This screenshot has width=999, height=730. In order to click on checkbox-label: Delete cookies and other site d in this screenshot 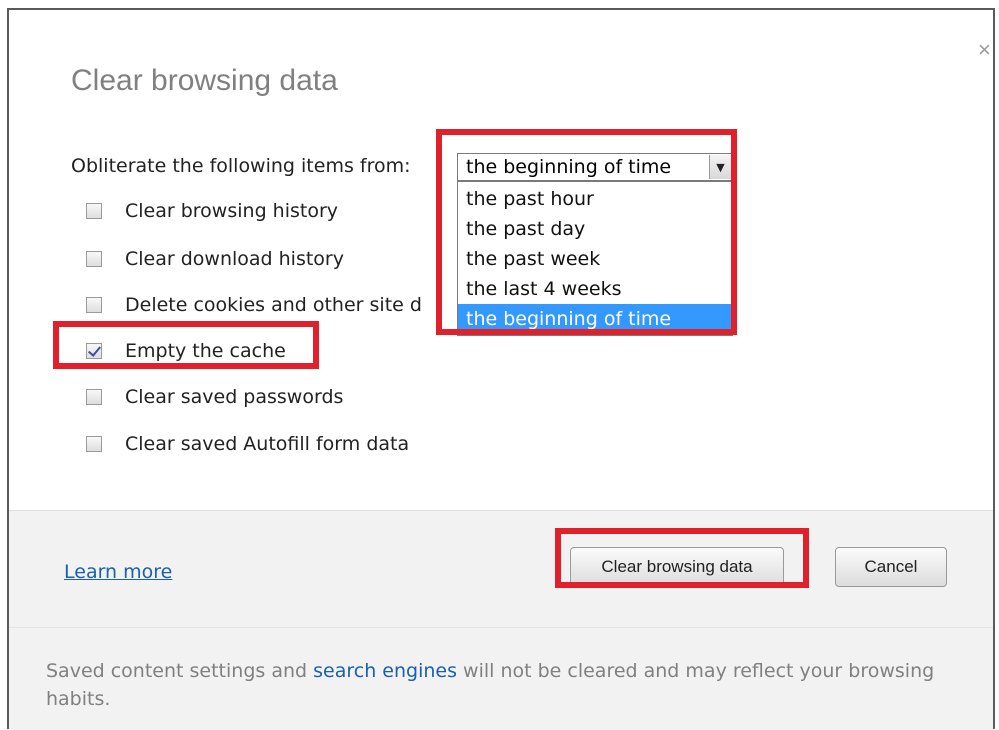, I will do `click(273, 305)`.